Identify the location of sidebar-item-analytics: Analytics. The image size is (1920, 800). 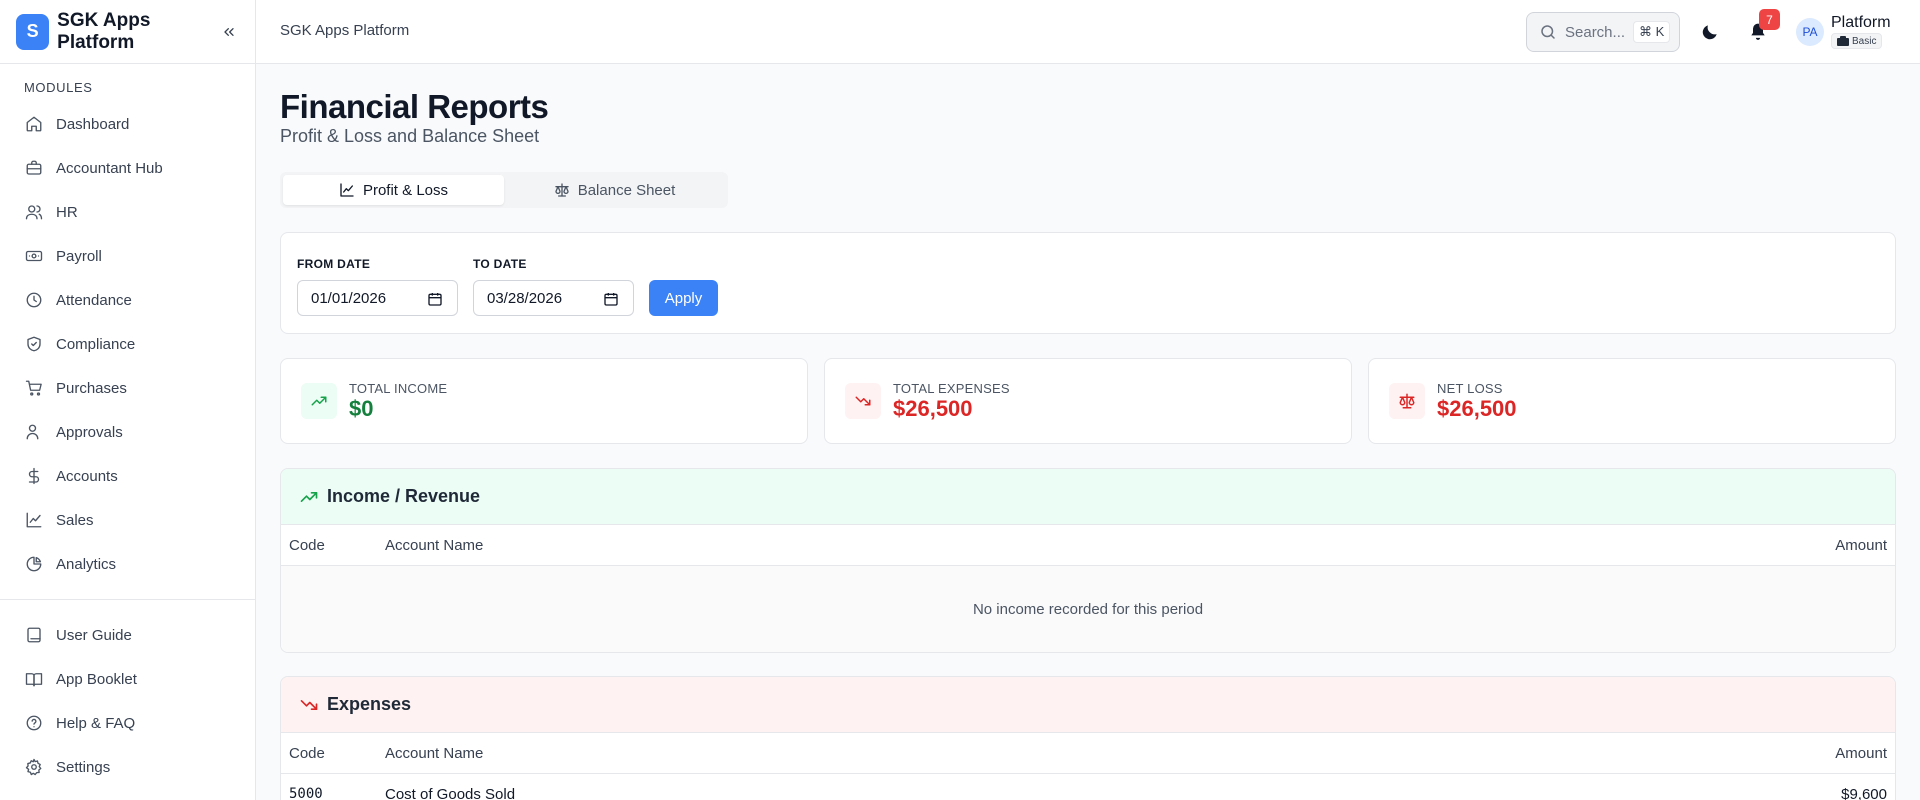
(127, 564).